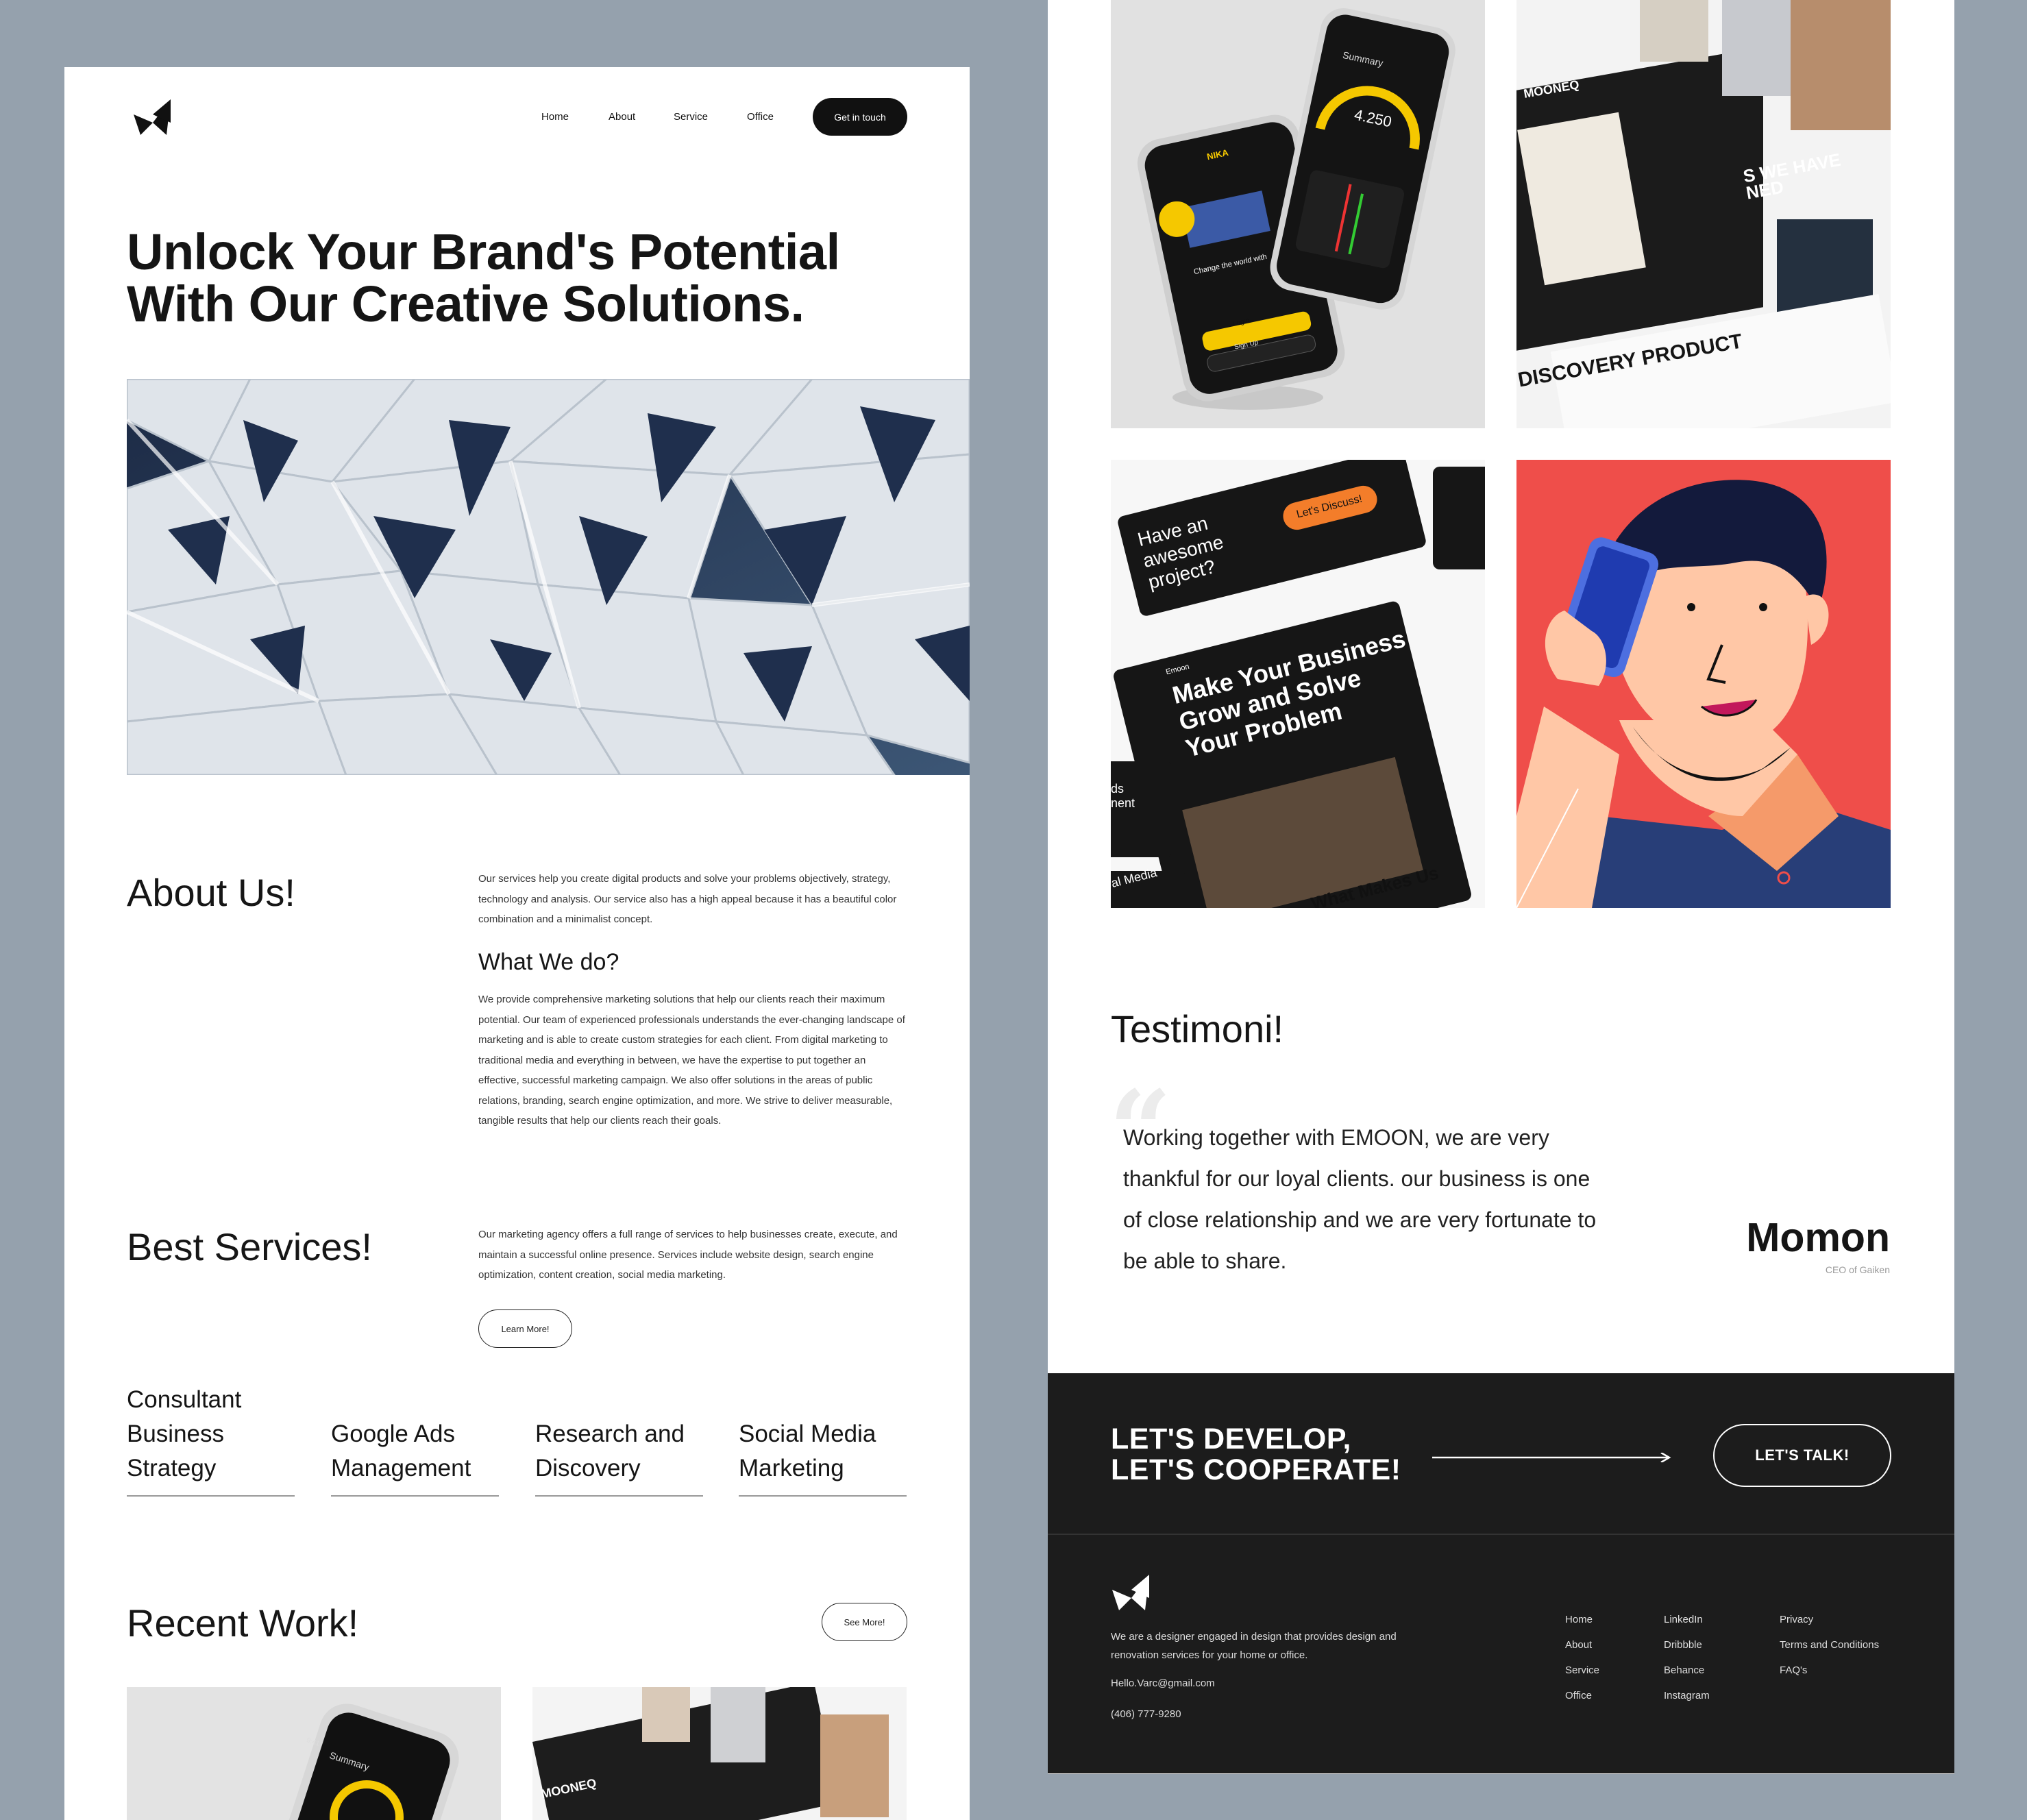 This screenshot has width=2027, height=1820. Describe the element at coordinates (314, 1753) in the screenshot. I see `recent-work-thumb-phone: Summary 9:41` at that location.